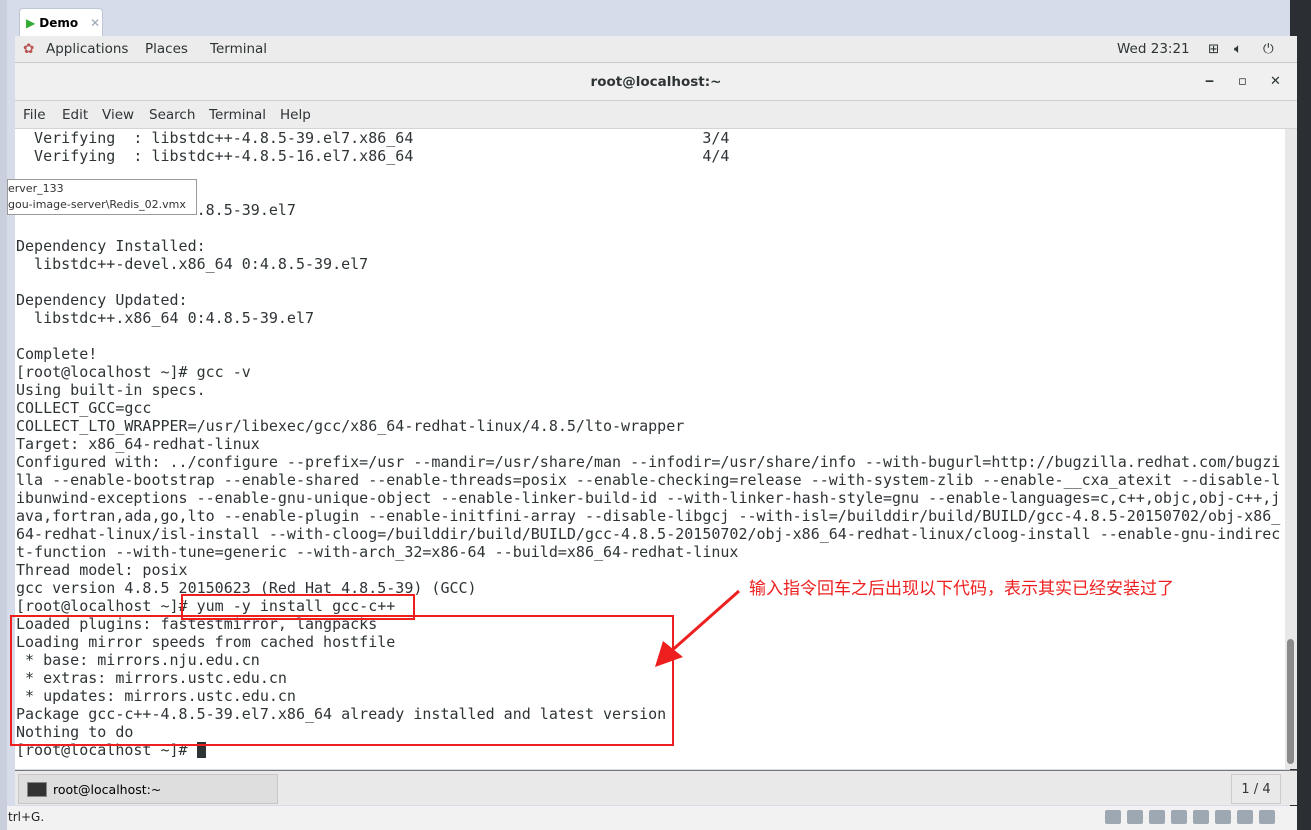 Image resolution: width=1311 pixels, height=830 pixels. I want to click on terminal-icon, so click(37, 789).